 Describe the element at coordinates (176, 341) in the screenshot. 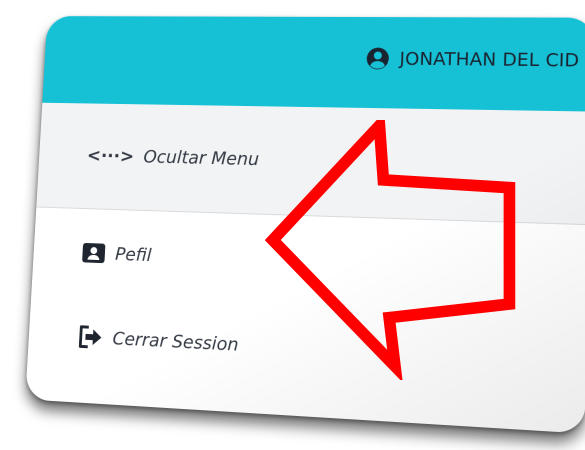

I see `menu-item-label: Cerrar Session` at that location.